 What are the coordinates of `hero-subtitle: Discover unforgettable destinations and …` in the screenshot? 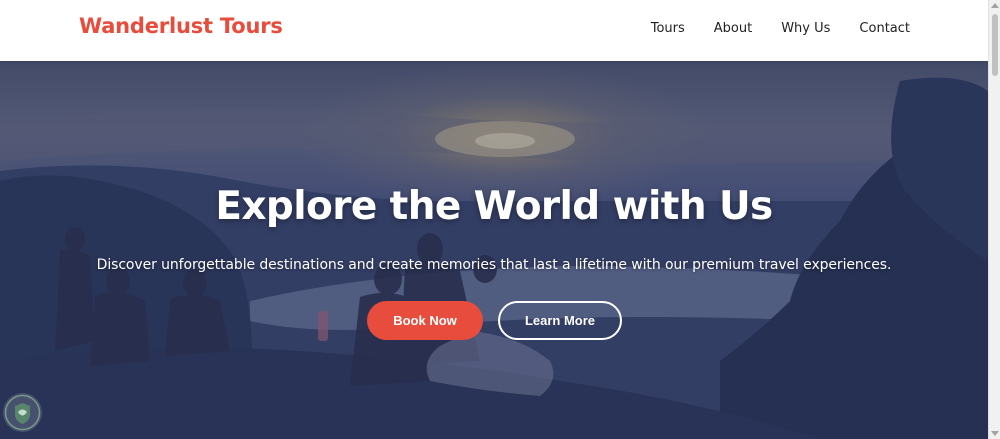 It's located at (494, 265).